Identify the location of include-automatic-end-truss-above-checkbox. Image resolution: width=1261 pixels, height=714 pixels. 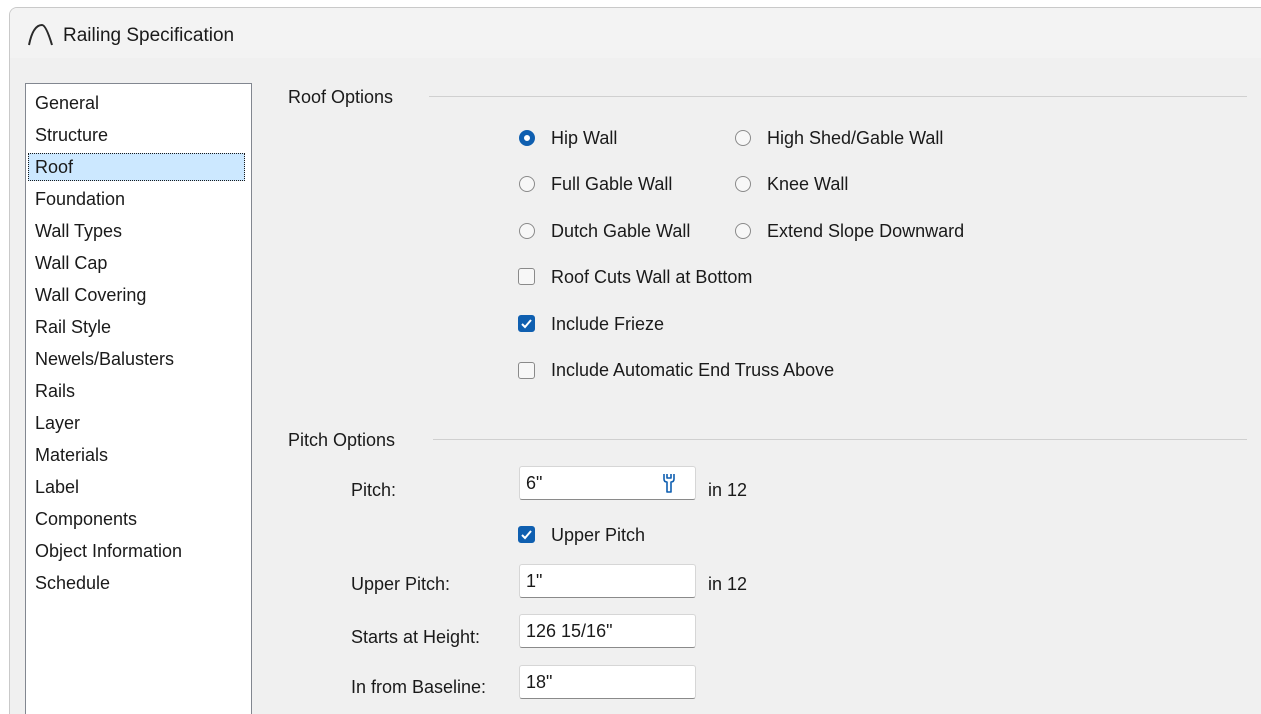
(526, 370).